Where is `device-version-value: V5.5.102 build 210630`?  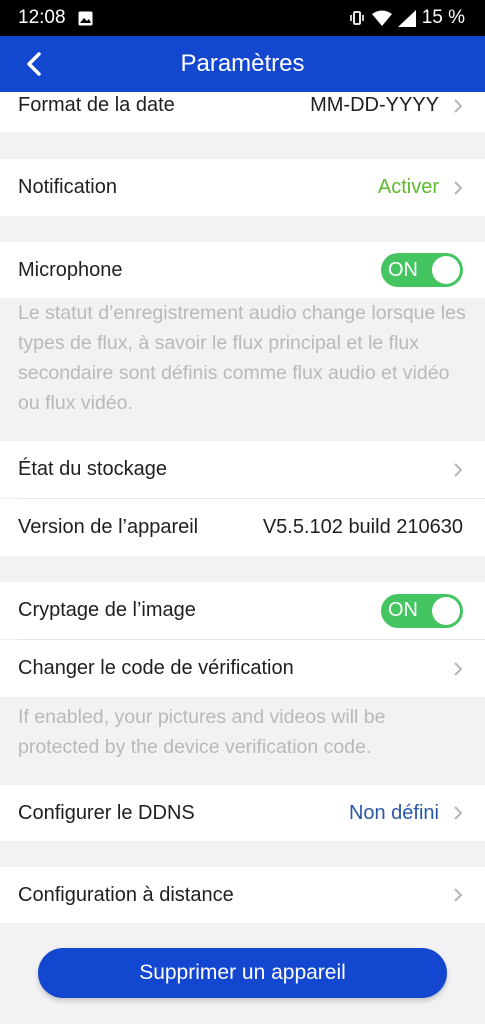 device-version-value: V5.5.102 build 210630 is located at coordinates (362, 527).